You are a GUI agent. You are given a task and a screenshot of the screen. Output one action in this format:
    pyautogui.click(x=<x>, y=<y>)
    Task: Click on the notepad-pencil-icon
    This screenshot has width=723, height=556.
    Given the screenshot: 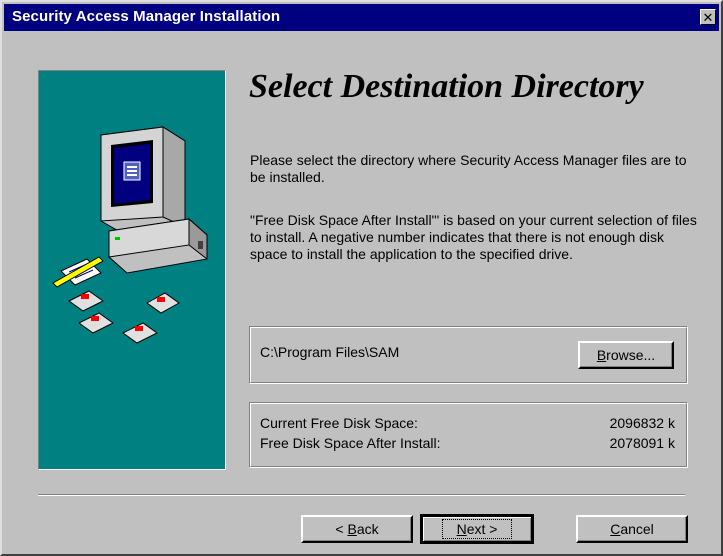 What is the action you would take?
    pyautogui.click(x=78, y=272)
    